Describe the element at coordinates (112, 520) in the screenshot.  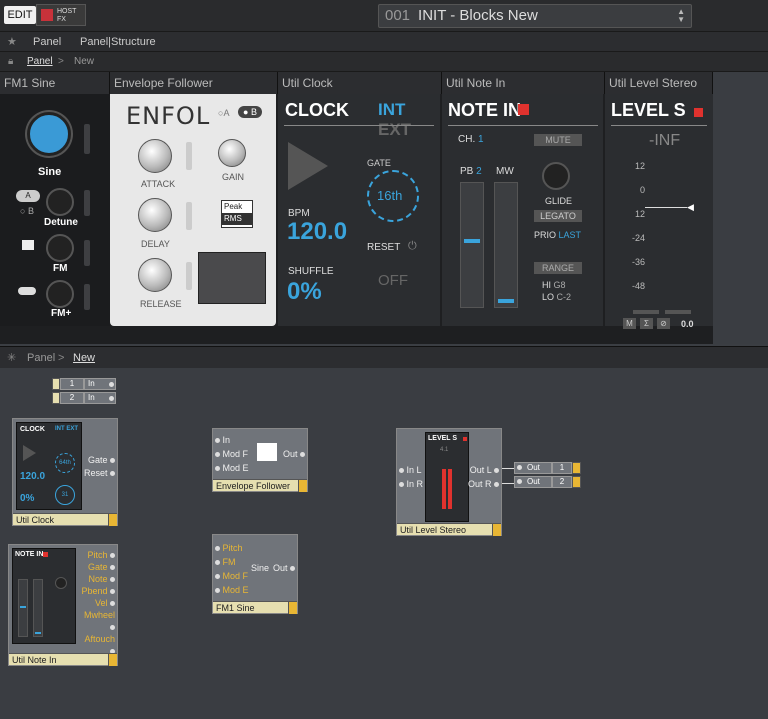
I see `clock-footer-menu` at that location.